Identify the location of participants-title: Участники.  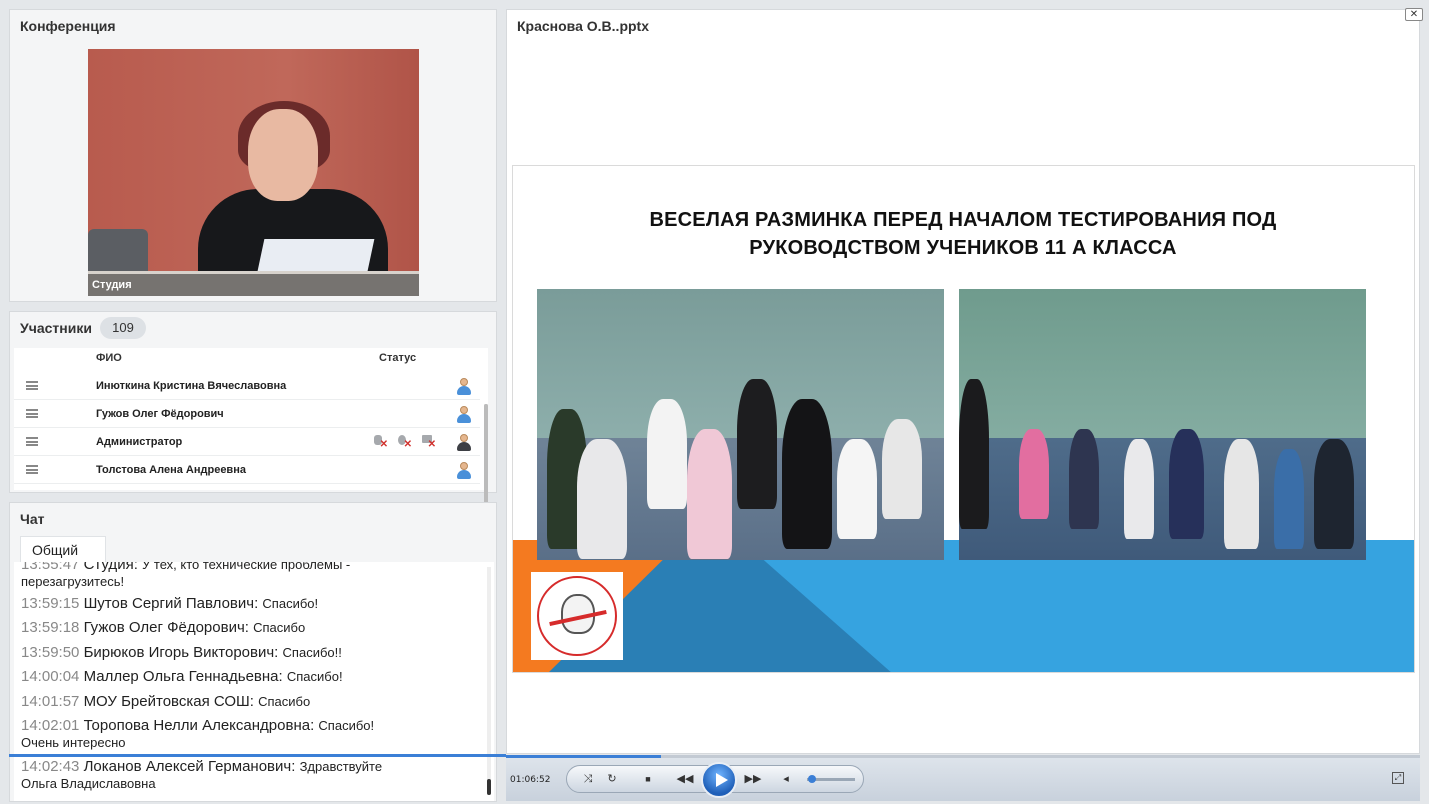
(56, 328).